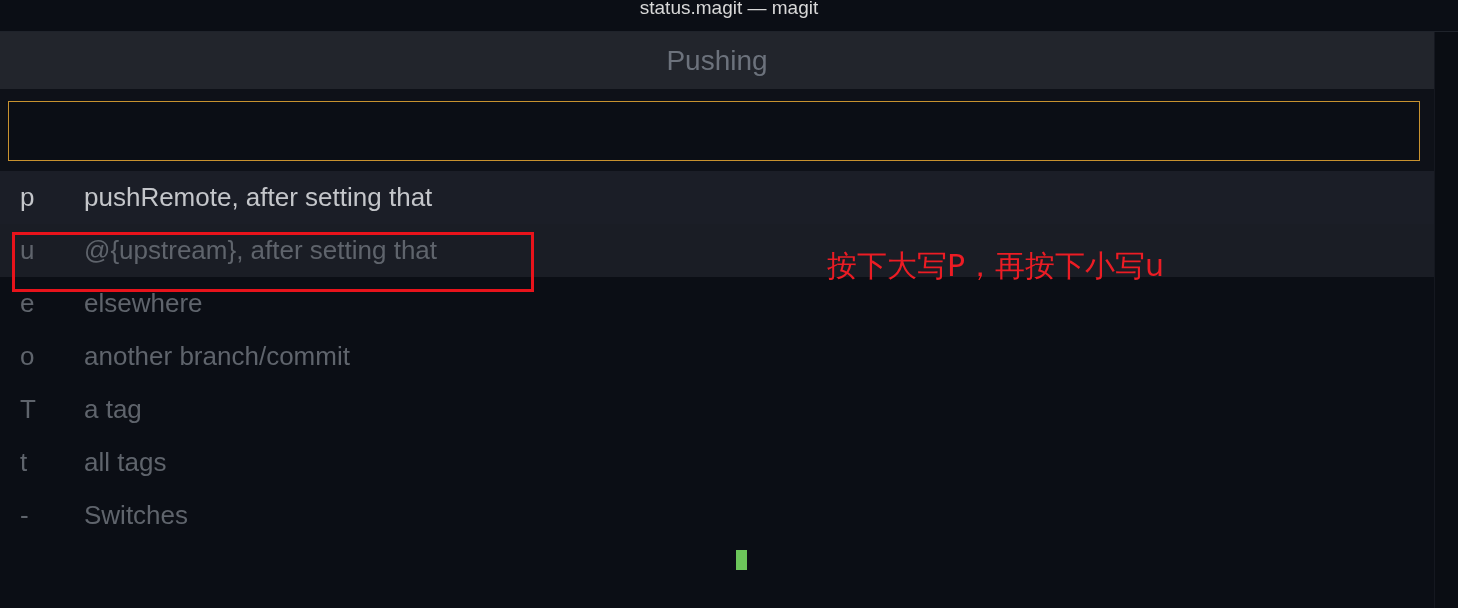 This screenshot has width=1458, height=608. What do you see at coordinates (996, 266) in the screenshot?
I see `annotation-text: 按下大写P，再按下小写u` at bounding box center [996, 266].